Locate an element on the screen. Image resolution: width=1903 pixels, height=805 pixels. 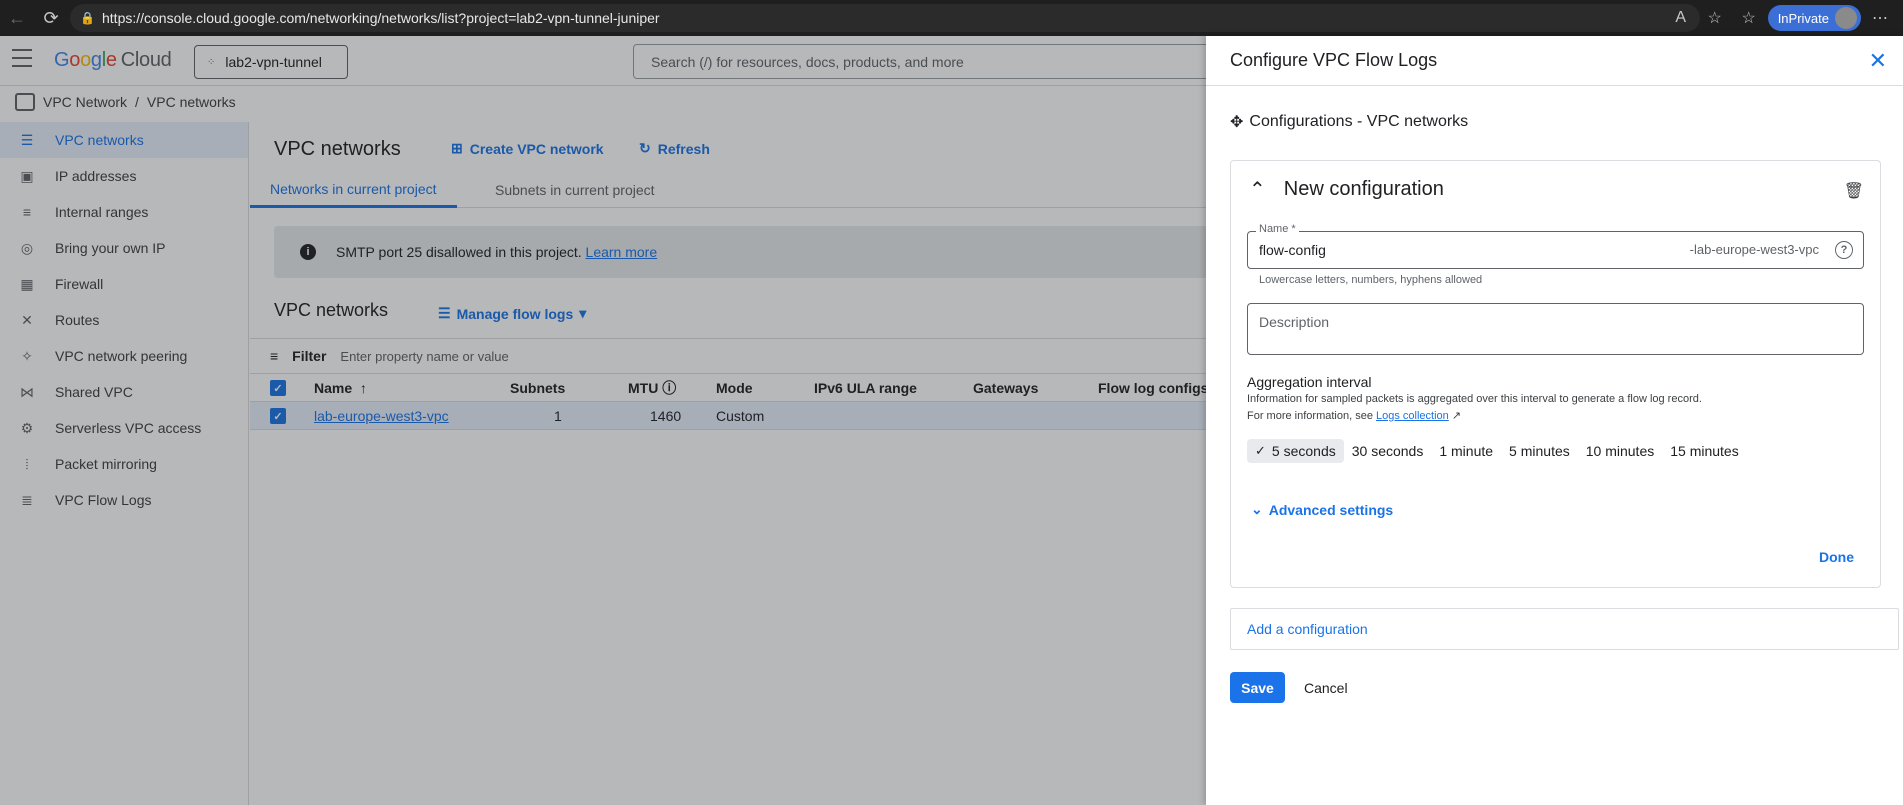
chip-label: 30 seconds is located at coordinates (1387, 451).